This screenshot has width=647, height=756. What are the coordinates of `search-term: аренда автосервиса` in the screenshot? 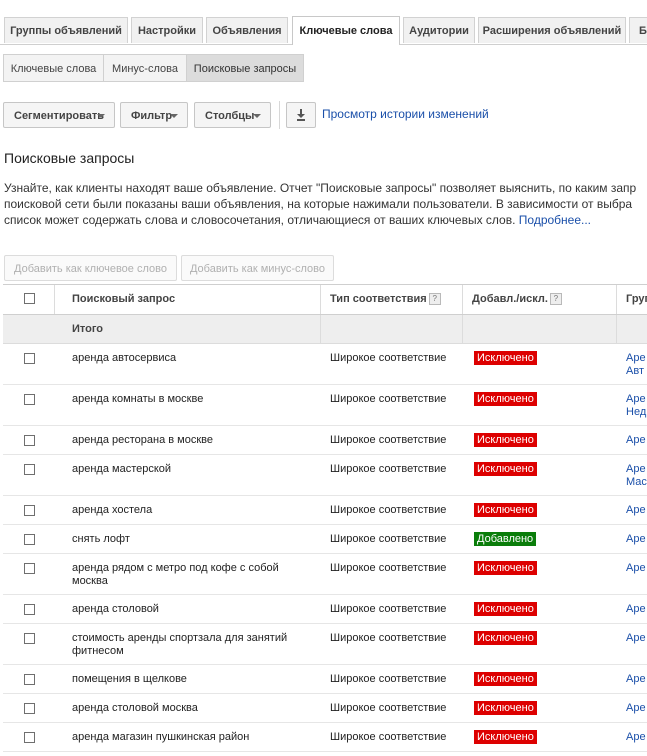 It's located at (124, 358).